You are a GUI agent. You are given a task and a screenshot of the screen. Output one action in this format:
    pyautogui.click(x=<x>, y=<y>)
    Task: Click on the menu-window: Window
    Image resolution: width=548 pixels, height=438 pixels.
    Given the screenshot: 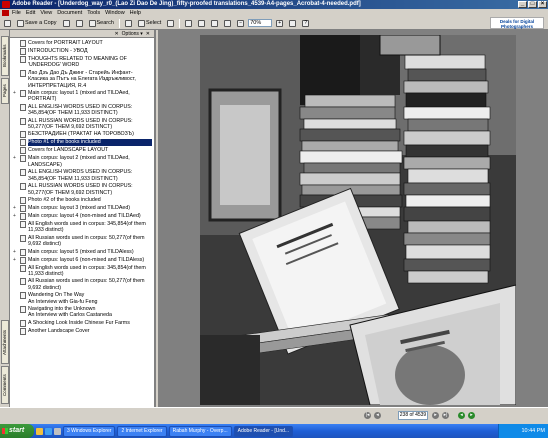 What is the action you would take?
    pyautogui.click(x=115, y=13)
    